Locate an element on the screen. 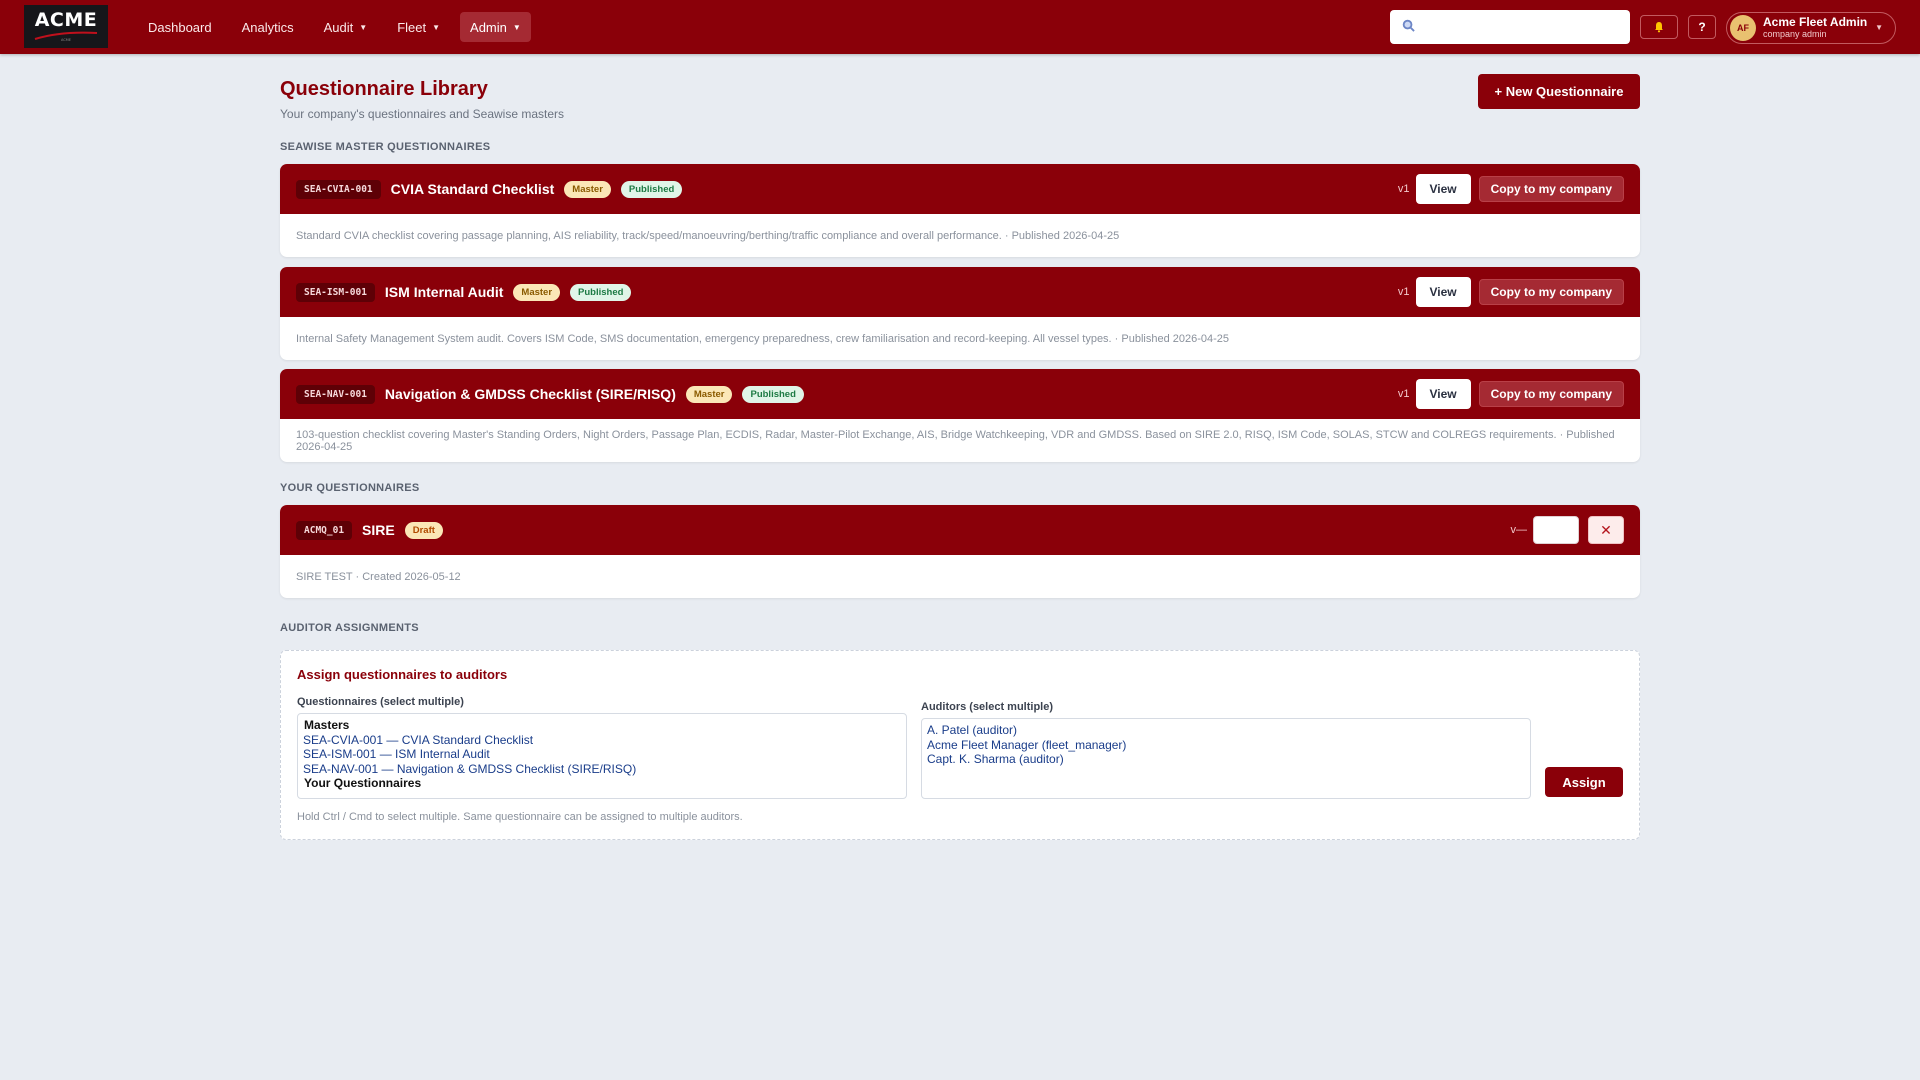 The image size is (1920, 1080). questionnaire-code: SEA-NAV-001 is located at coordinates (335, 394).